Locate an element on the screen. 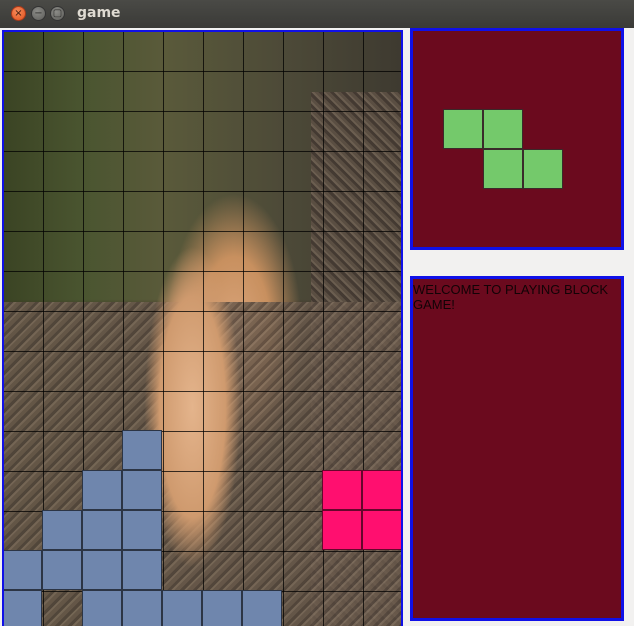 Image resolution: width=634 pixels, height=626 pixels. maximize-icon: ▢ is located at coordinates (57, 13).